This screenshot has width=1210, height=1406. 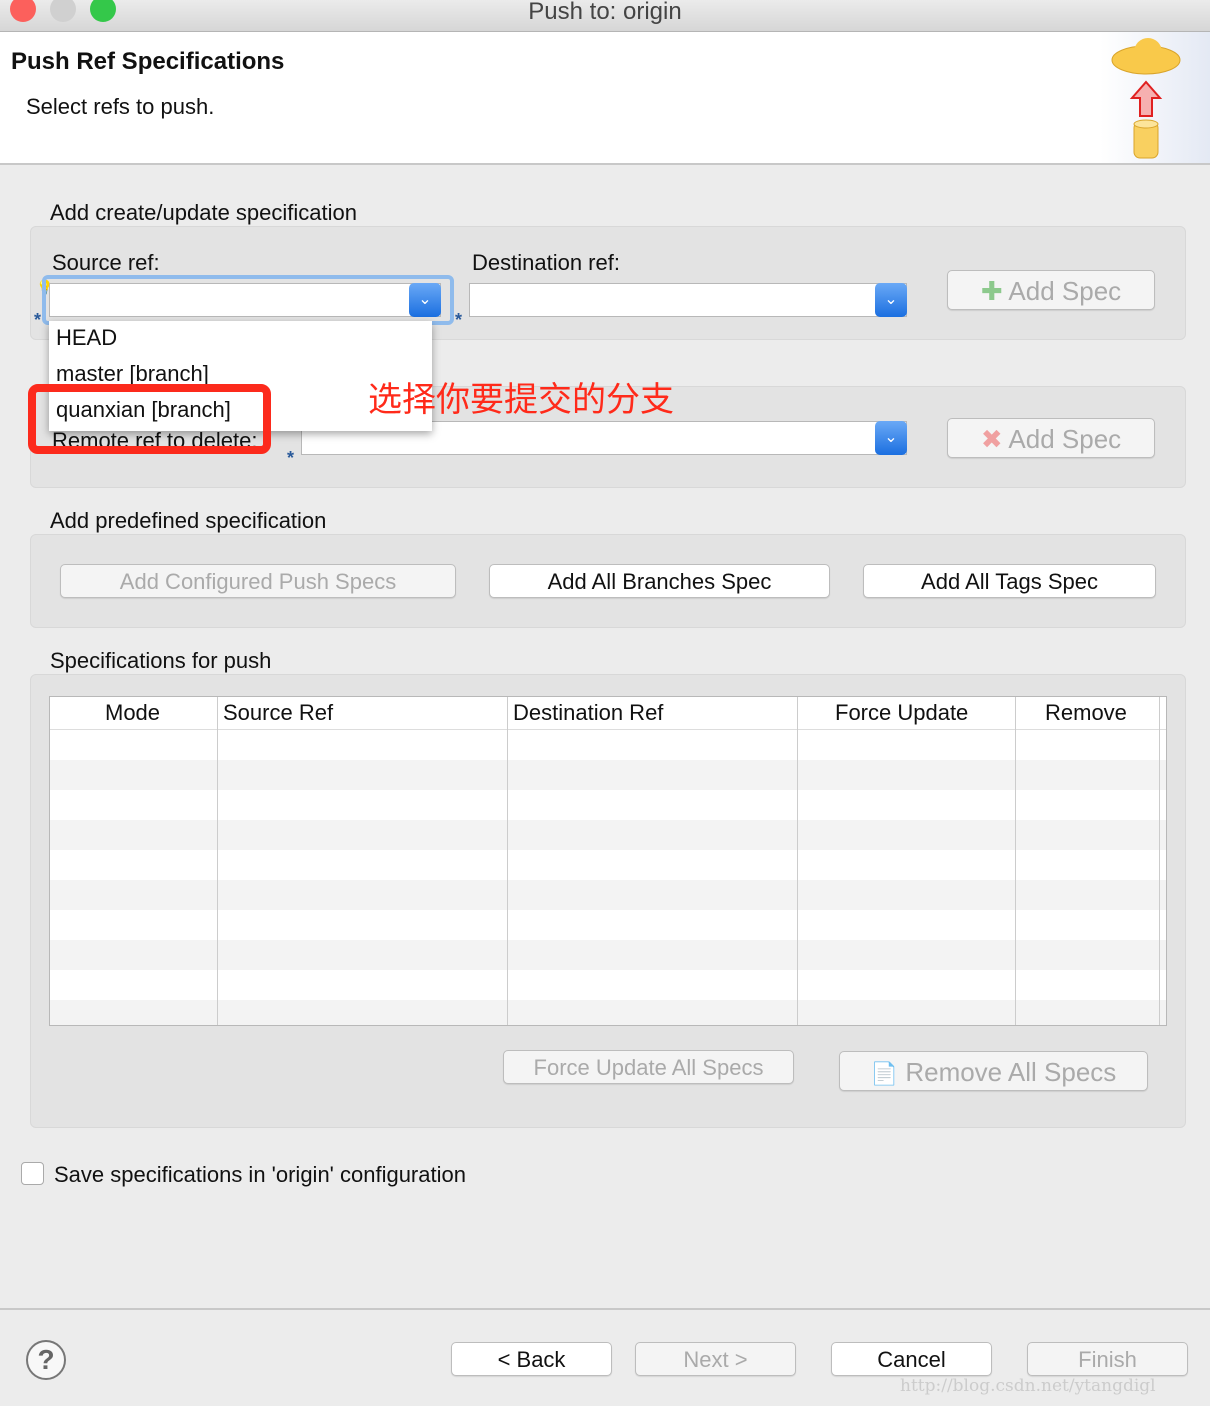 I want to click on back-button: < Back, so click(x=531, y=1359).